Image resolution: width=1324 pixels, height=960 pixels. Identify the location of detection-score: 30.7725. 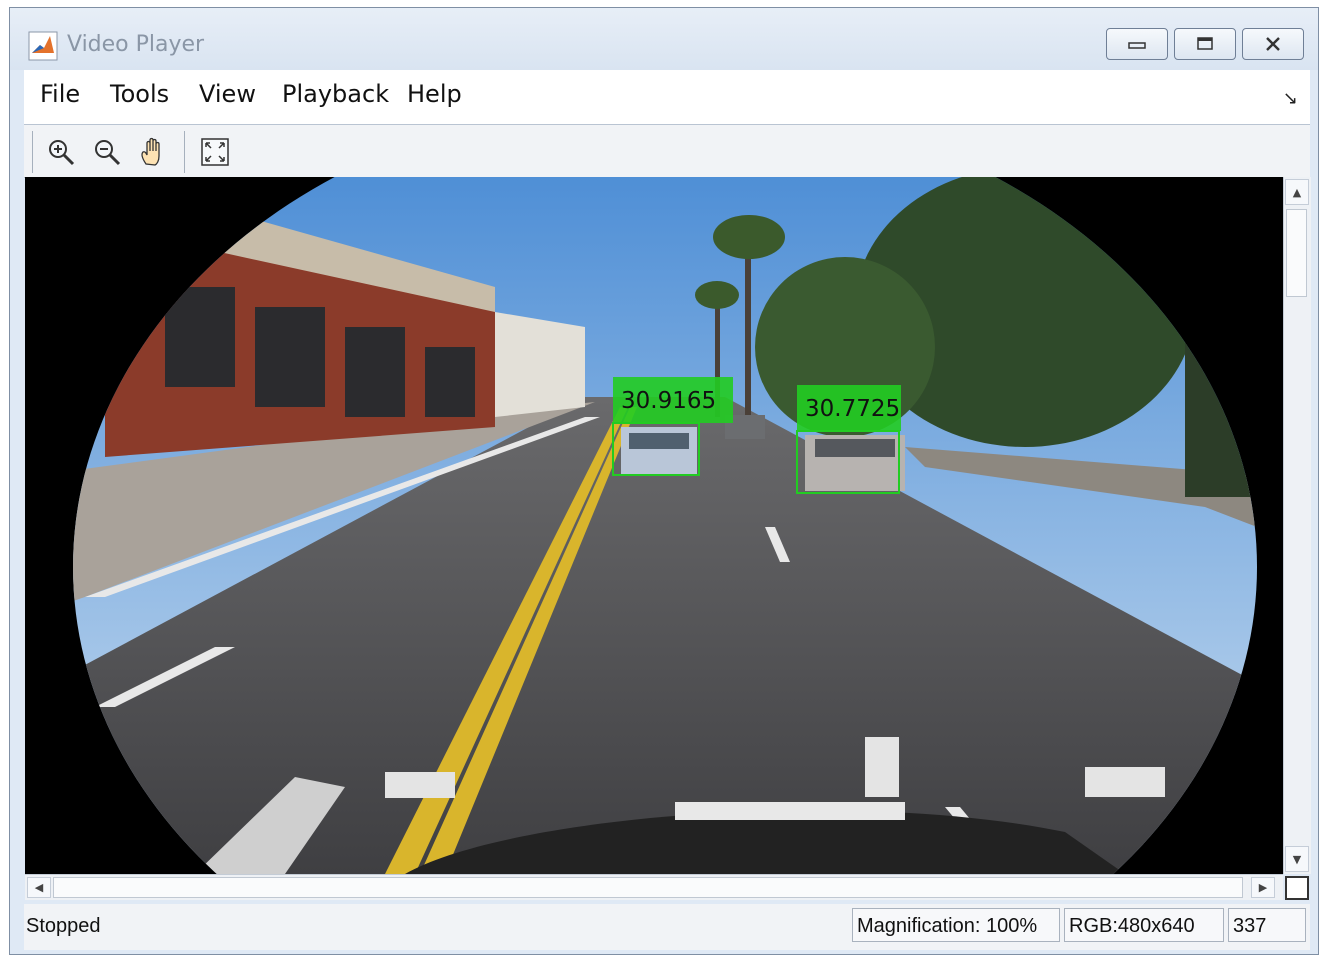
(852, 409).